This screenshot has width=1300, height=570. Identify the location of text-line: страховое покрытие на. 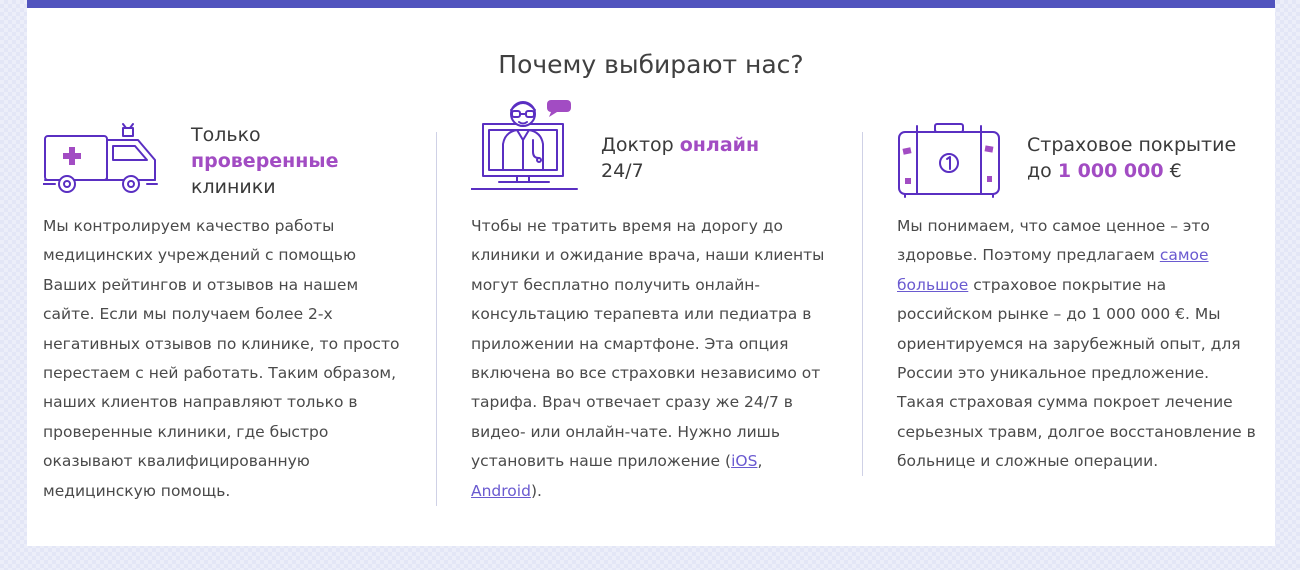
(1067, 284).